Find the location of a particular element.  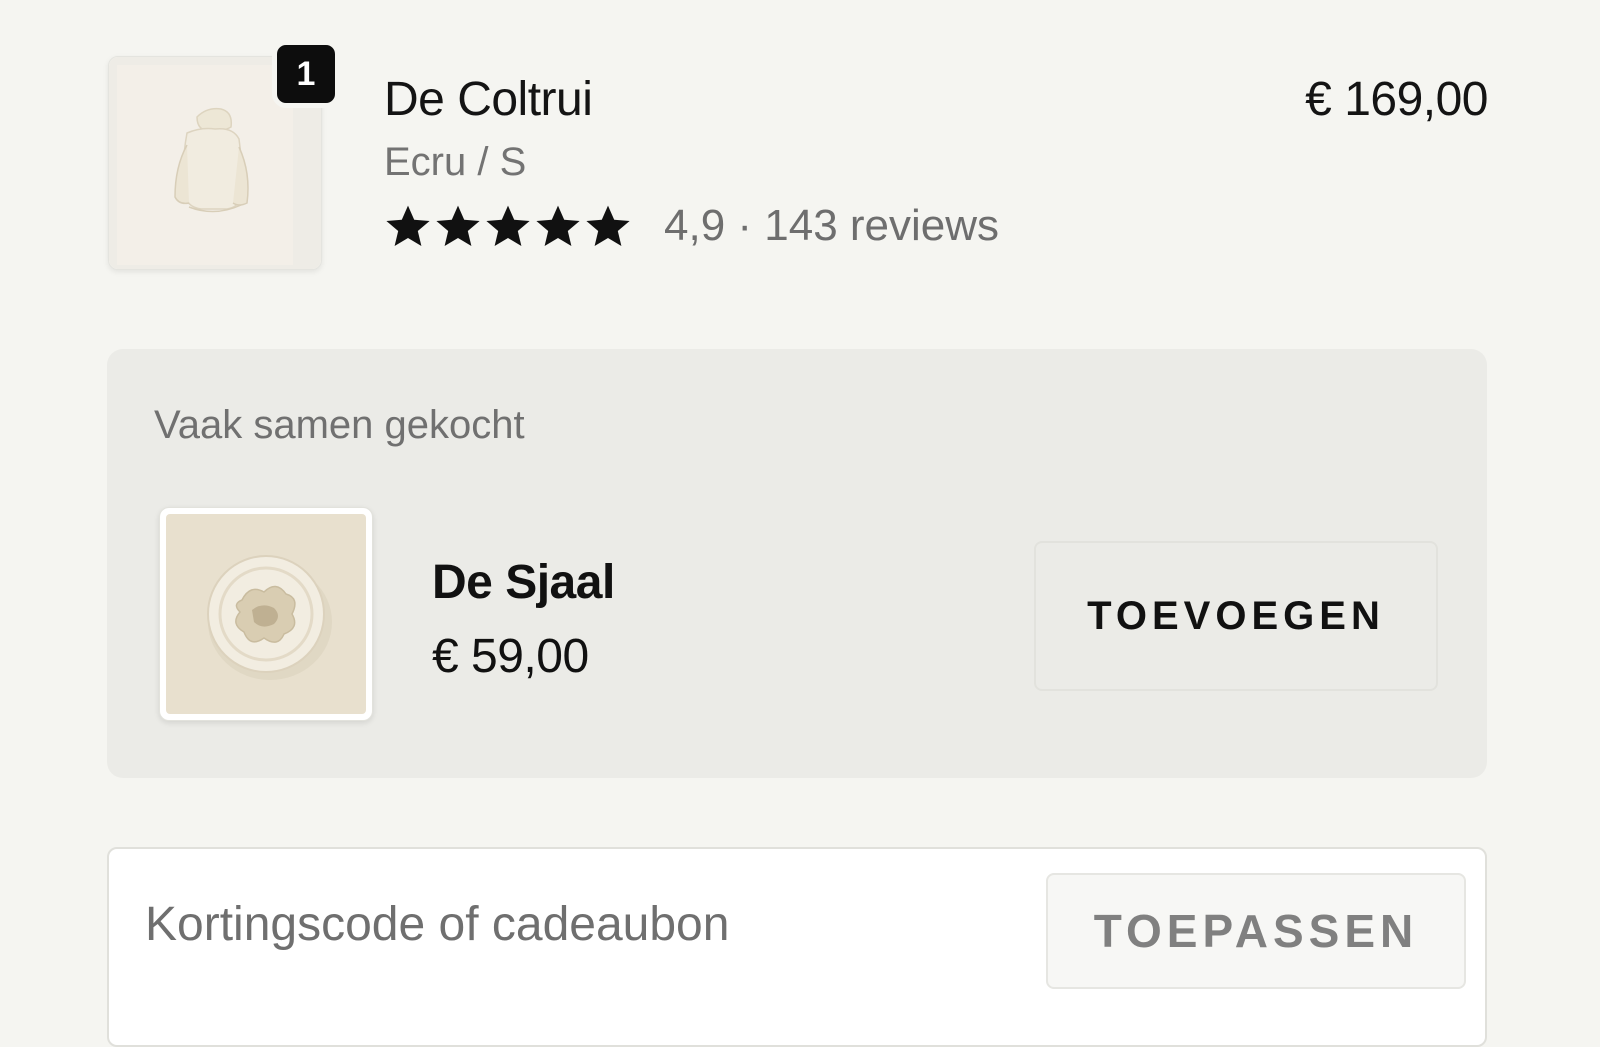

scarf-product-image is located at coordinates (266, 614).